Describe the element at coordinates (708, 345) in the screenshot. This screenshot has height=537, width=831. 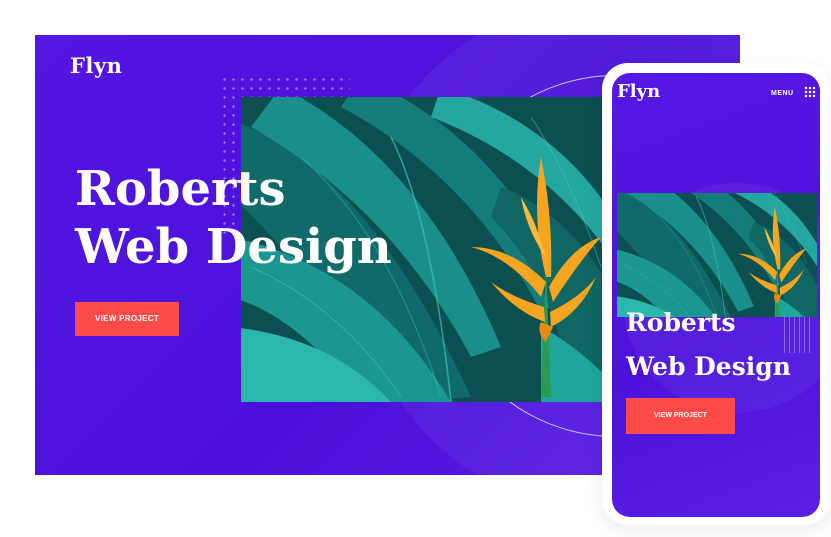
I see `mobile-hero-title: Roberts Web Design` at that location.